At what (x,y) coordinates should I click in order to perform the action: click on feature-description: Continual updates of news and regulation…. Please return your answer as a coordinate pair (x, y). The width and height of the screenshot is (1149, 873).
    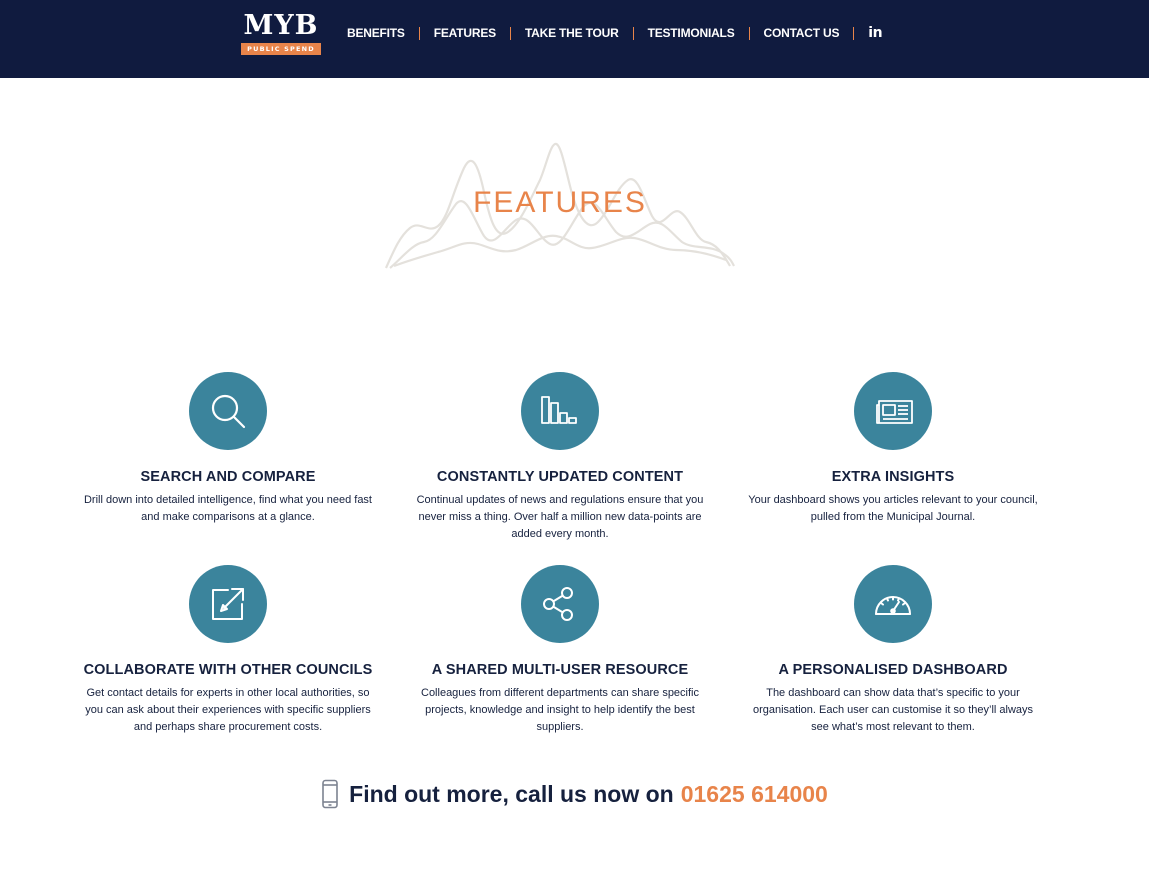
    Looking at the image, I should click on (560, 517).